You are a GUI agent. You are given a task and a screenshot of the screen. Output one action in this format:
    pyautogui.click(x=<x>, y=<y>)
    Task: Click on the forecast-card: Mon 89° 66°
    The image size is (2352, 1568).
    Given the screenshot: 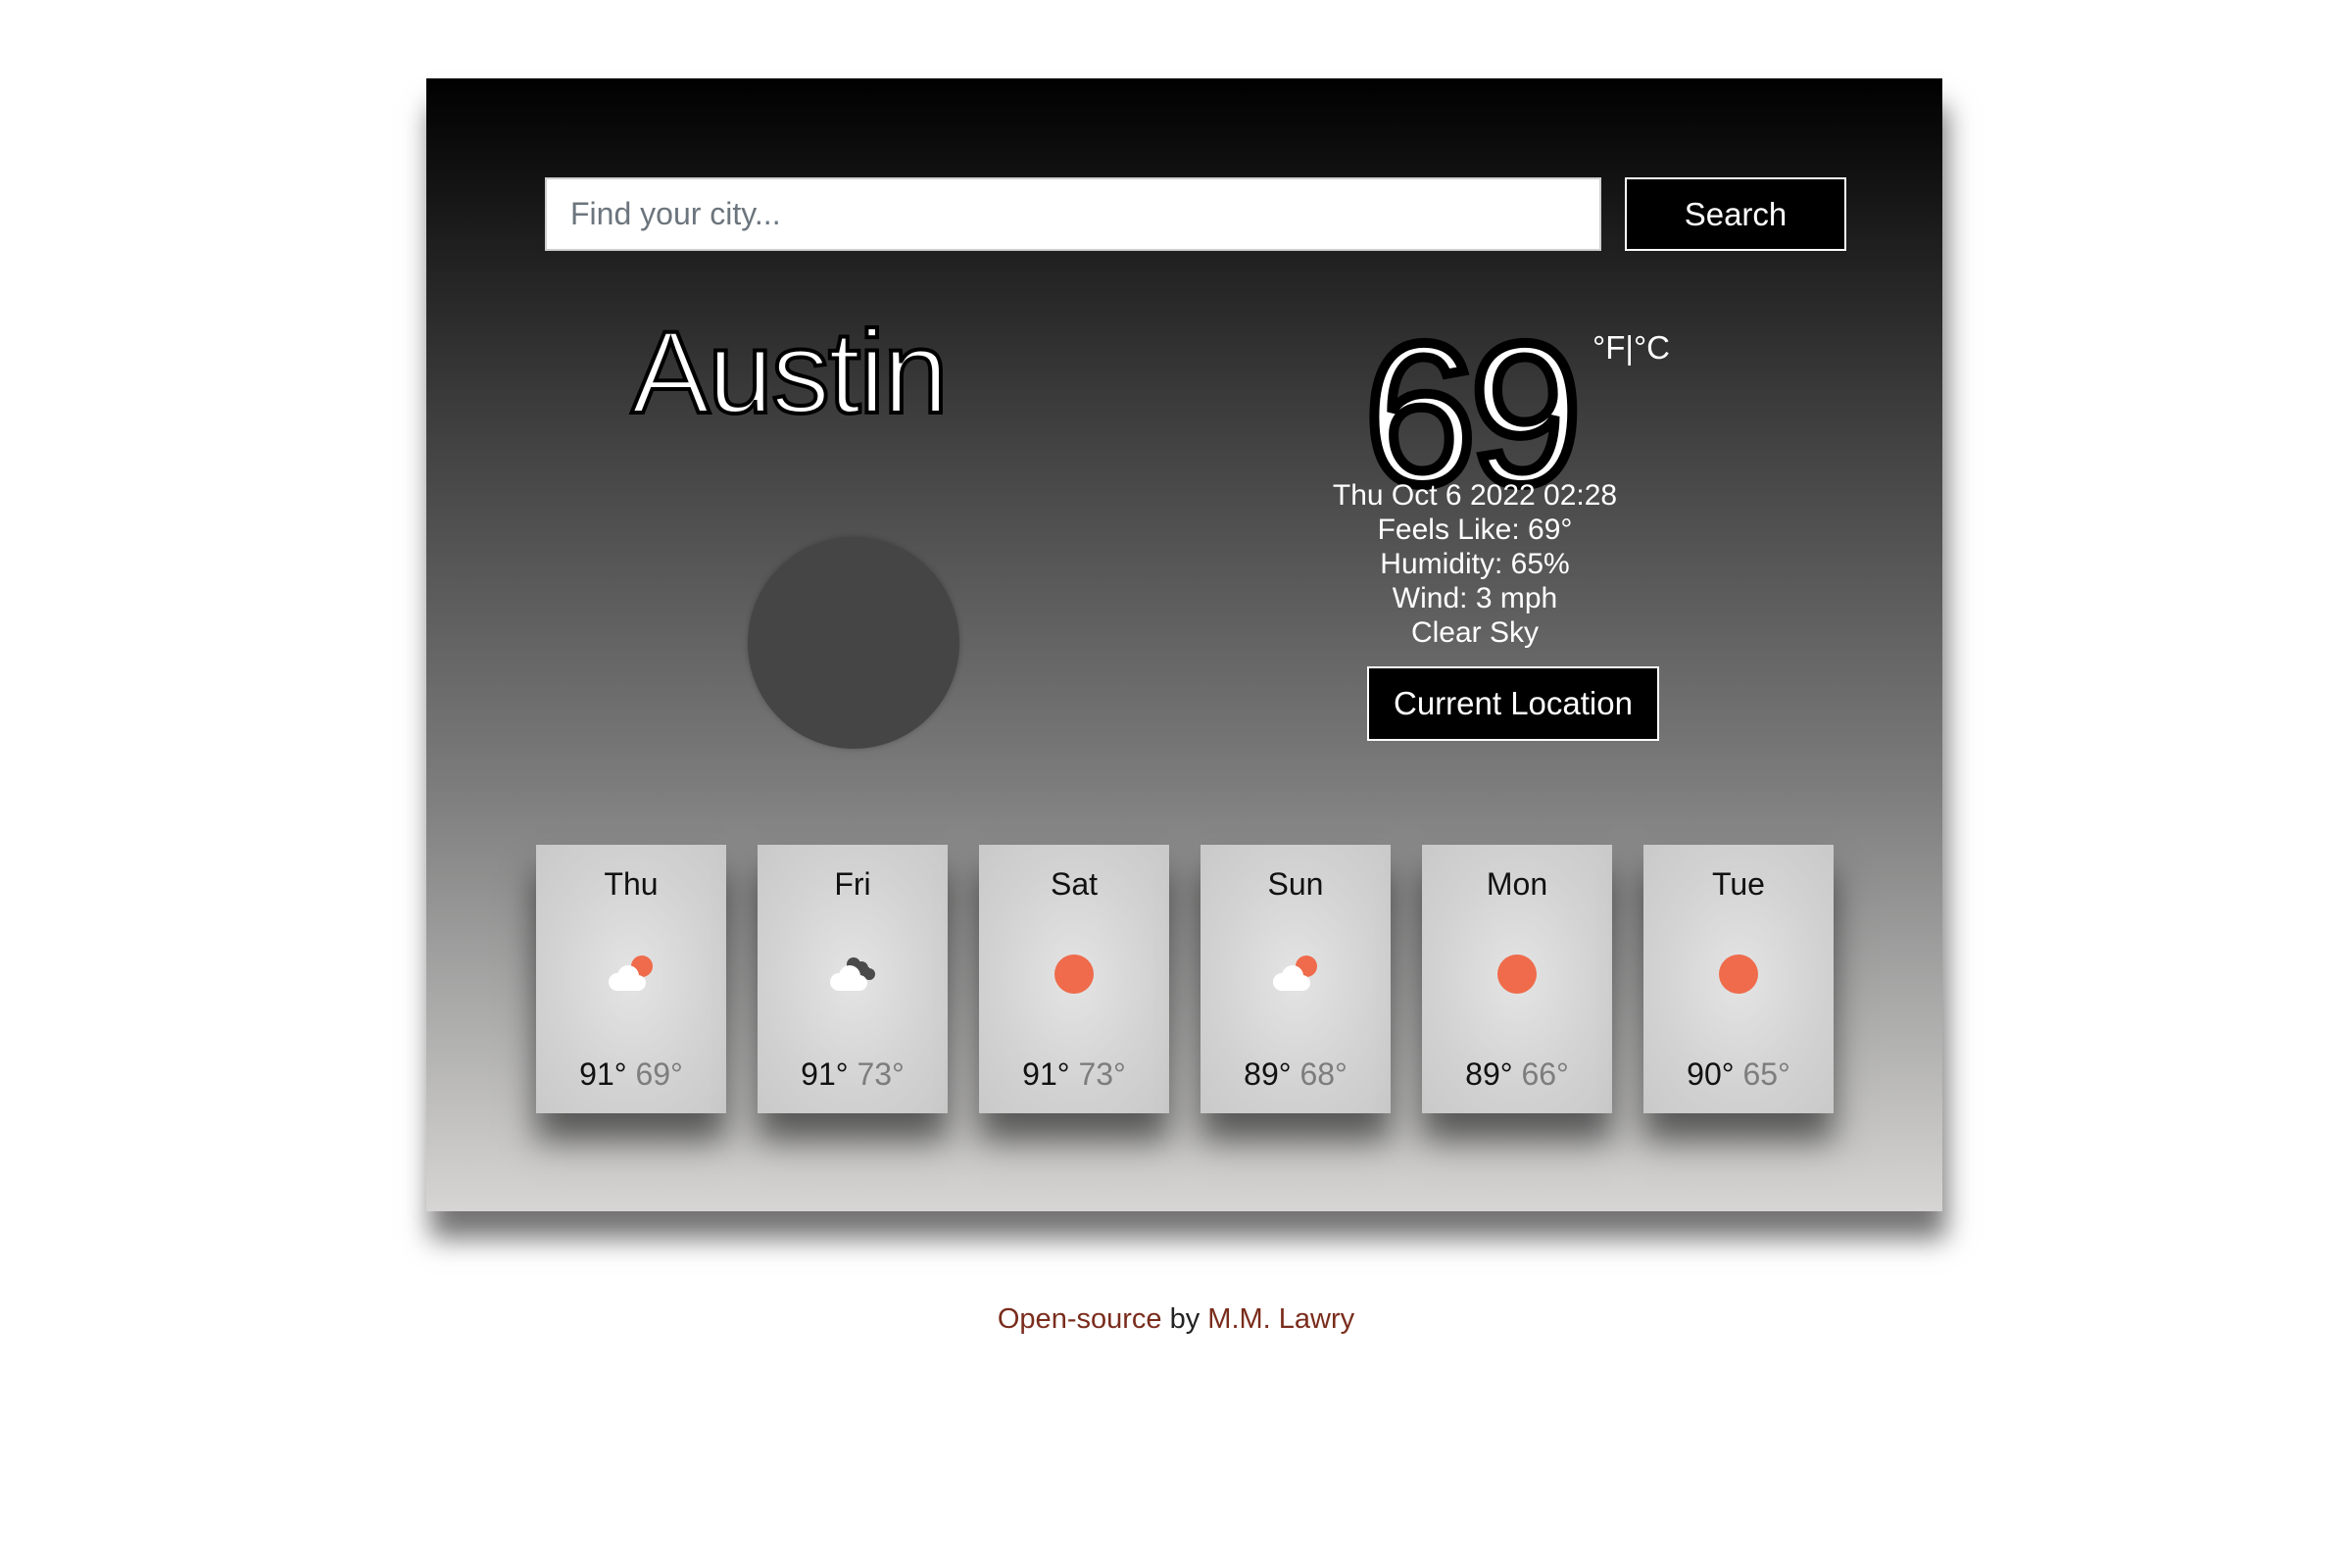 What is the action you would take?
    pyautogui.click(x=1517, y=979)
    